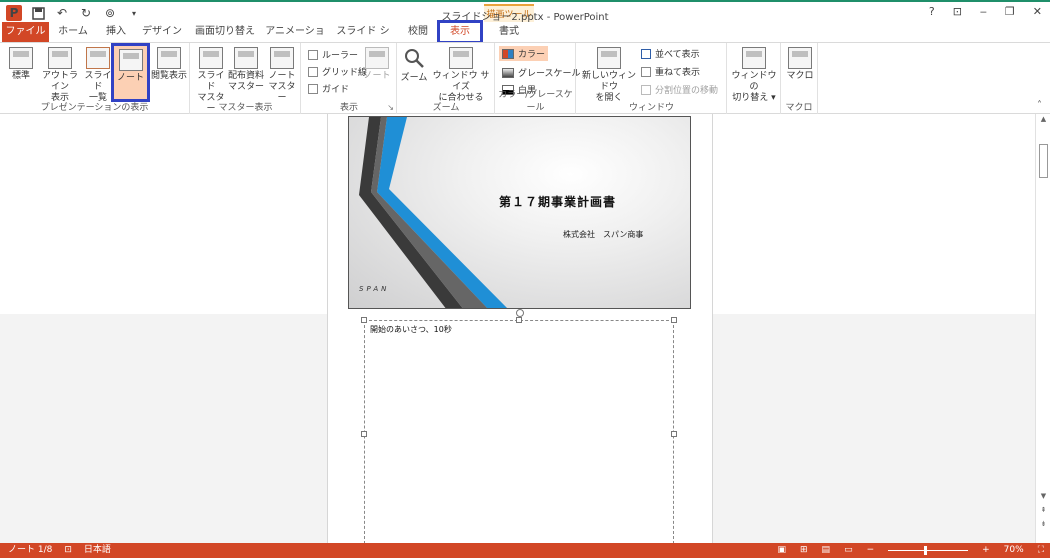  Describe the element at coordinates (313, 88) in the screenshot. I see `guides-check-icon` at that location.